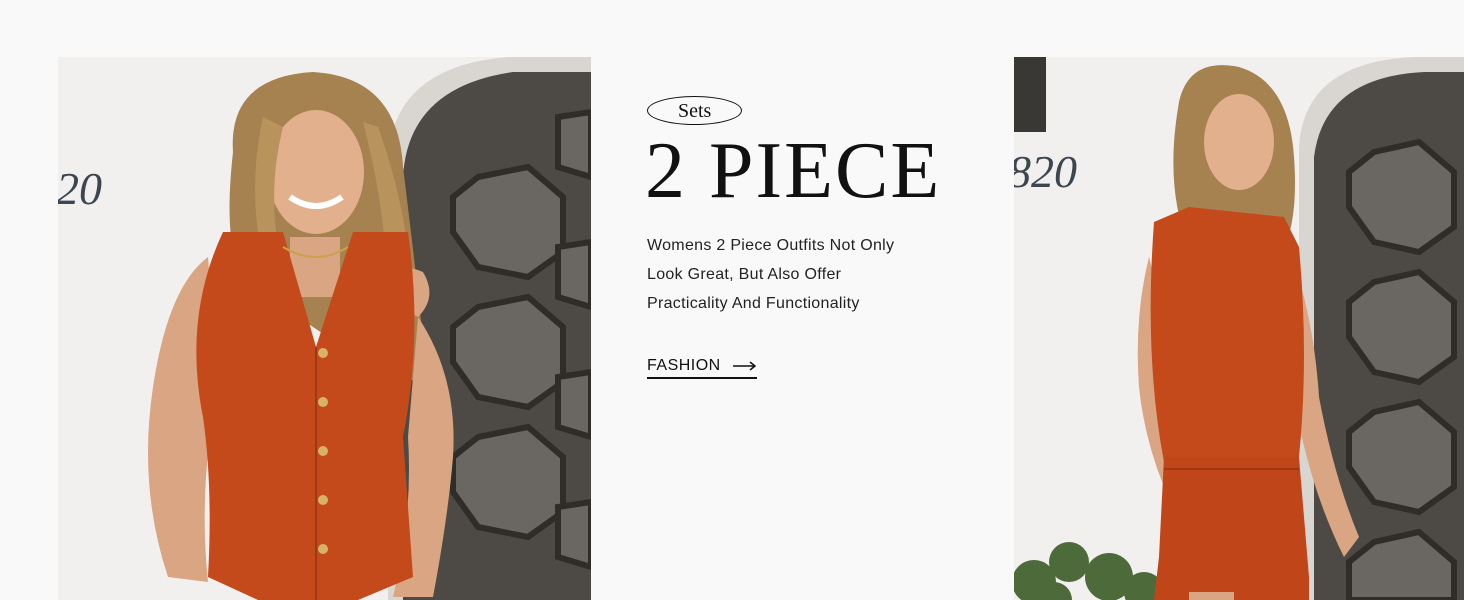 The image size is (1464, 600). What do you see at coordinates (695, 110) in the screenshot?
I see `category-tag: Sets` at bounding box center [695, 110].